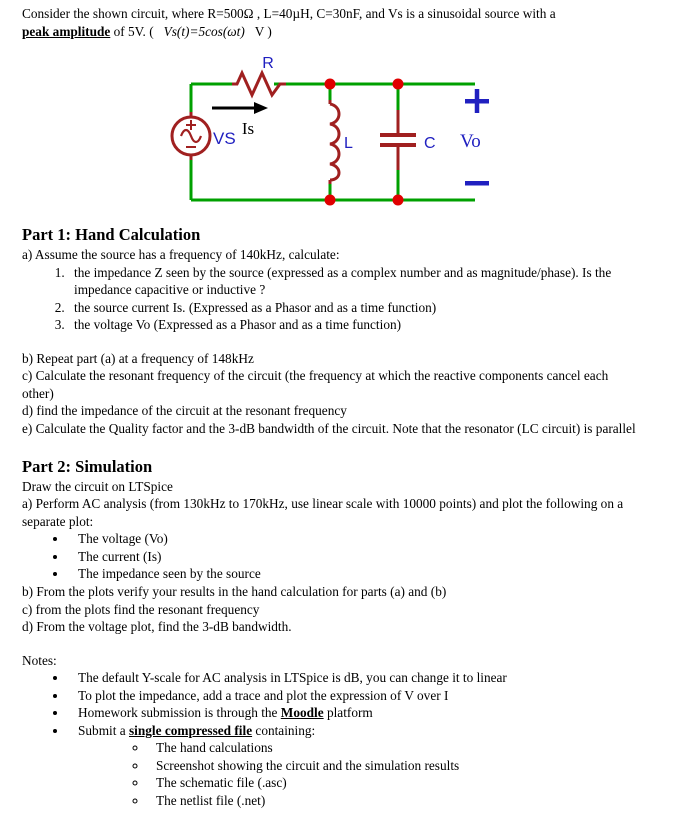 Image resolution: width=682 pixels, height=828 pixels. Describe the element at coordinates (204, 31) in the screenshot. I see `source-formula: Vs(t)=5cos(ωt)` at that location.